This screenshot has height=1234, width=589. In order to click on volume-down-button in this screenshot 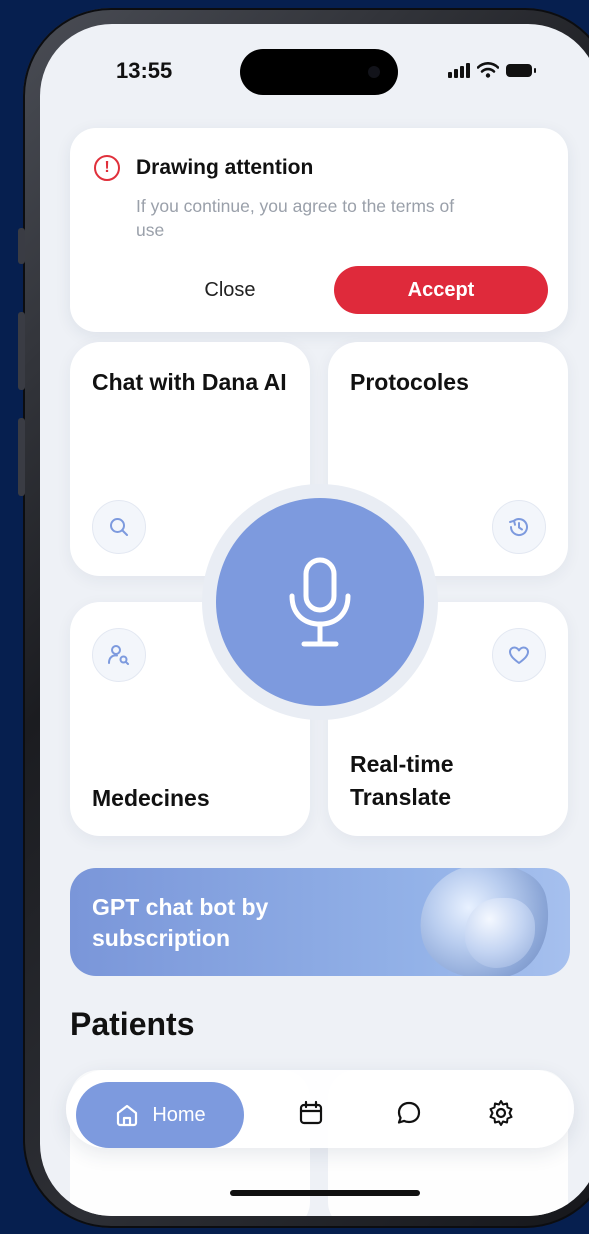, I will do `click(21, 457)`.